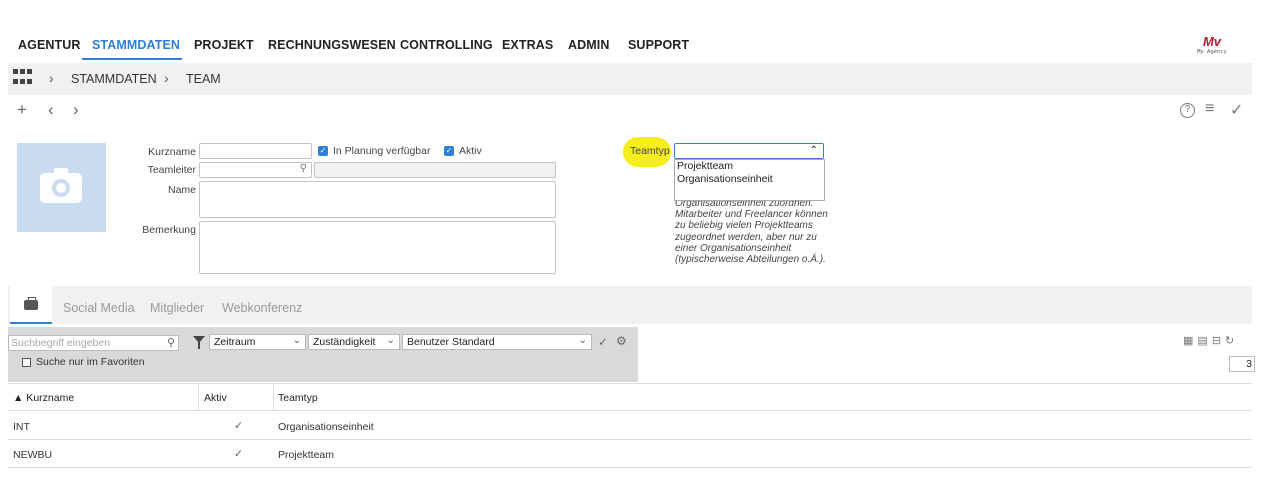  Describe the element at coordinates (132, 59) in the screenshot. I see `active-nav-underline` at that location.